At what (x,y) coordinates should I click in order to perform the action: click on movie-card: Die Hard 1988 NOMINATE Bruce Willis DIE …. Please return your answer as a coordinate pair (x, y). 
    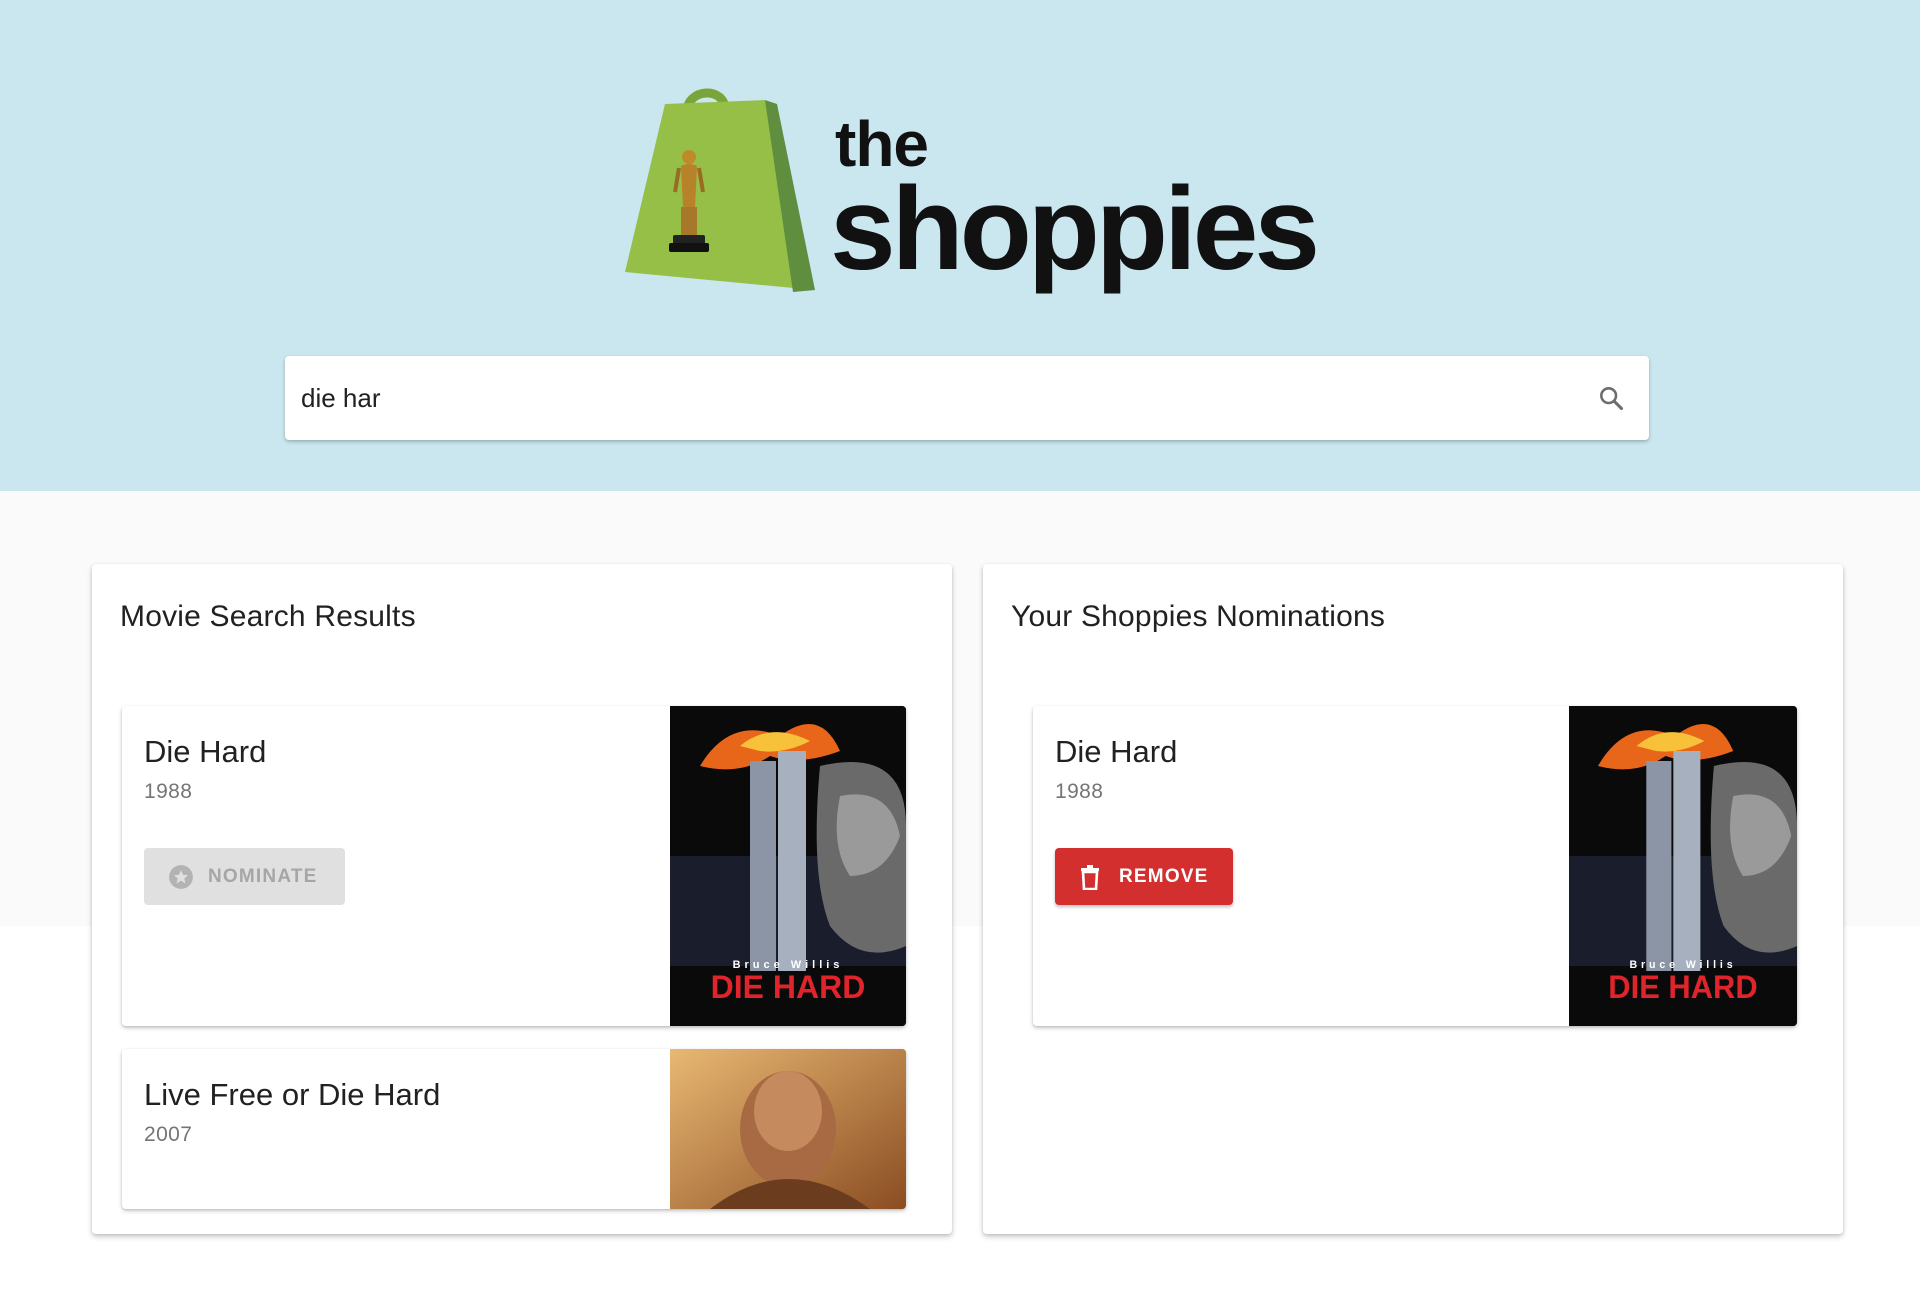
    Looking at the image, I should click on (514, 866).